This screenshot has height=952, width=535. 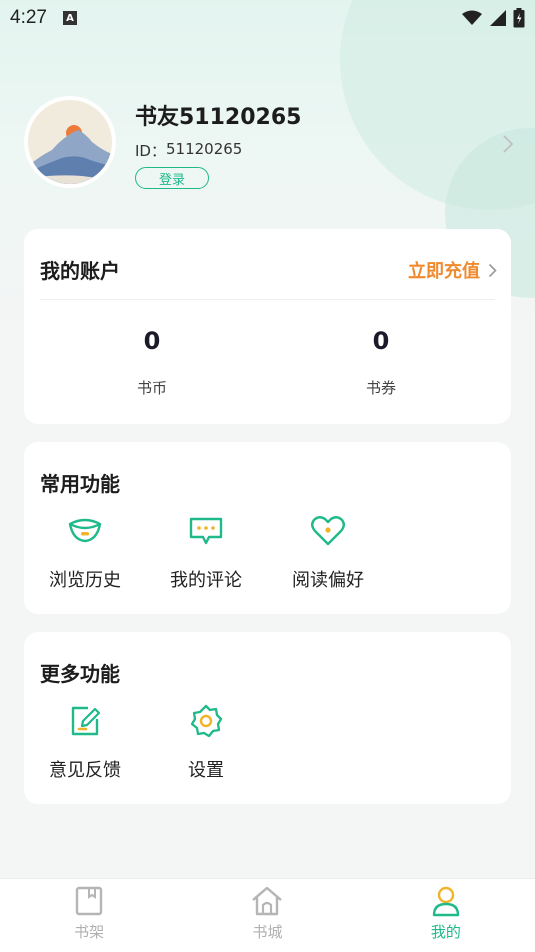 I want to click on tab-mine-label: 我的, so click(x=445, y=932).